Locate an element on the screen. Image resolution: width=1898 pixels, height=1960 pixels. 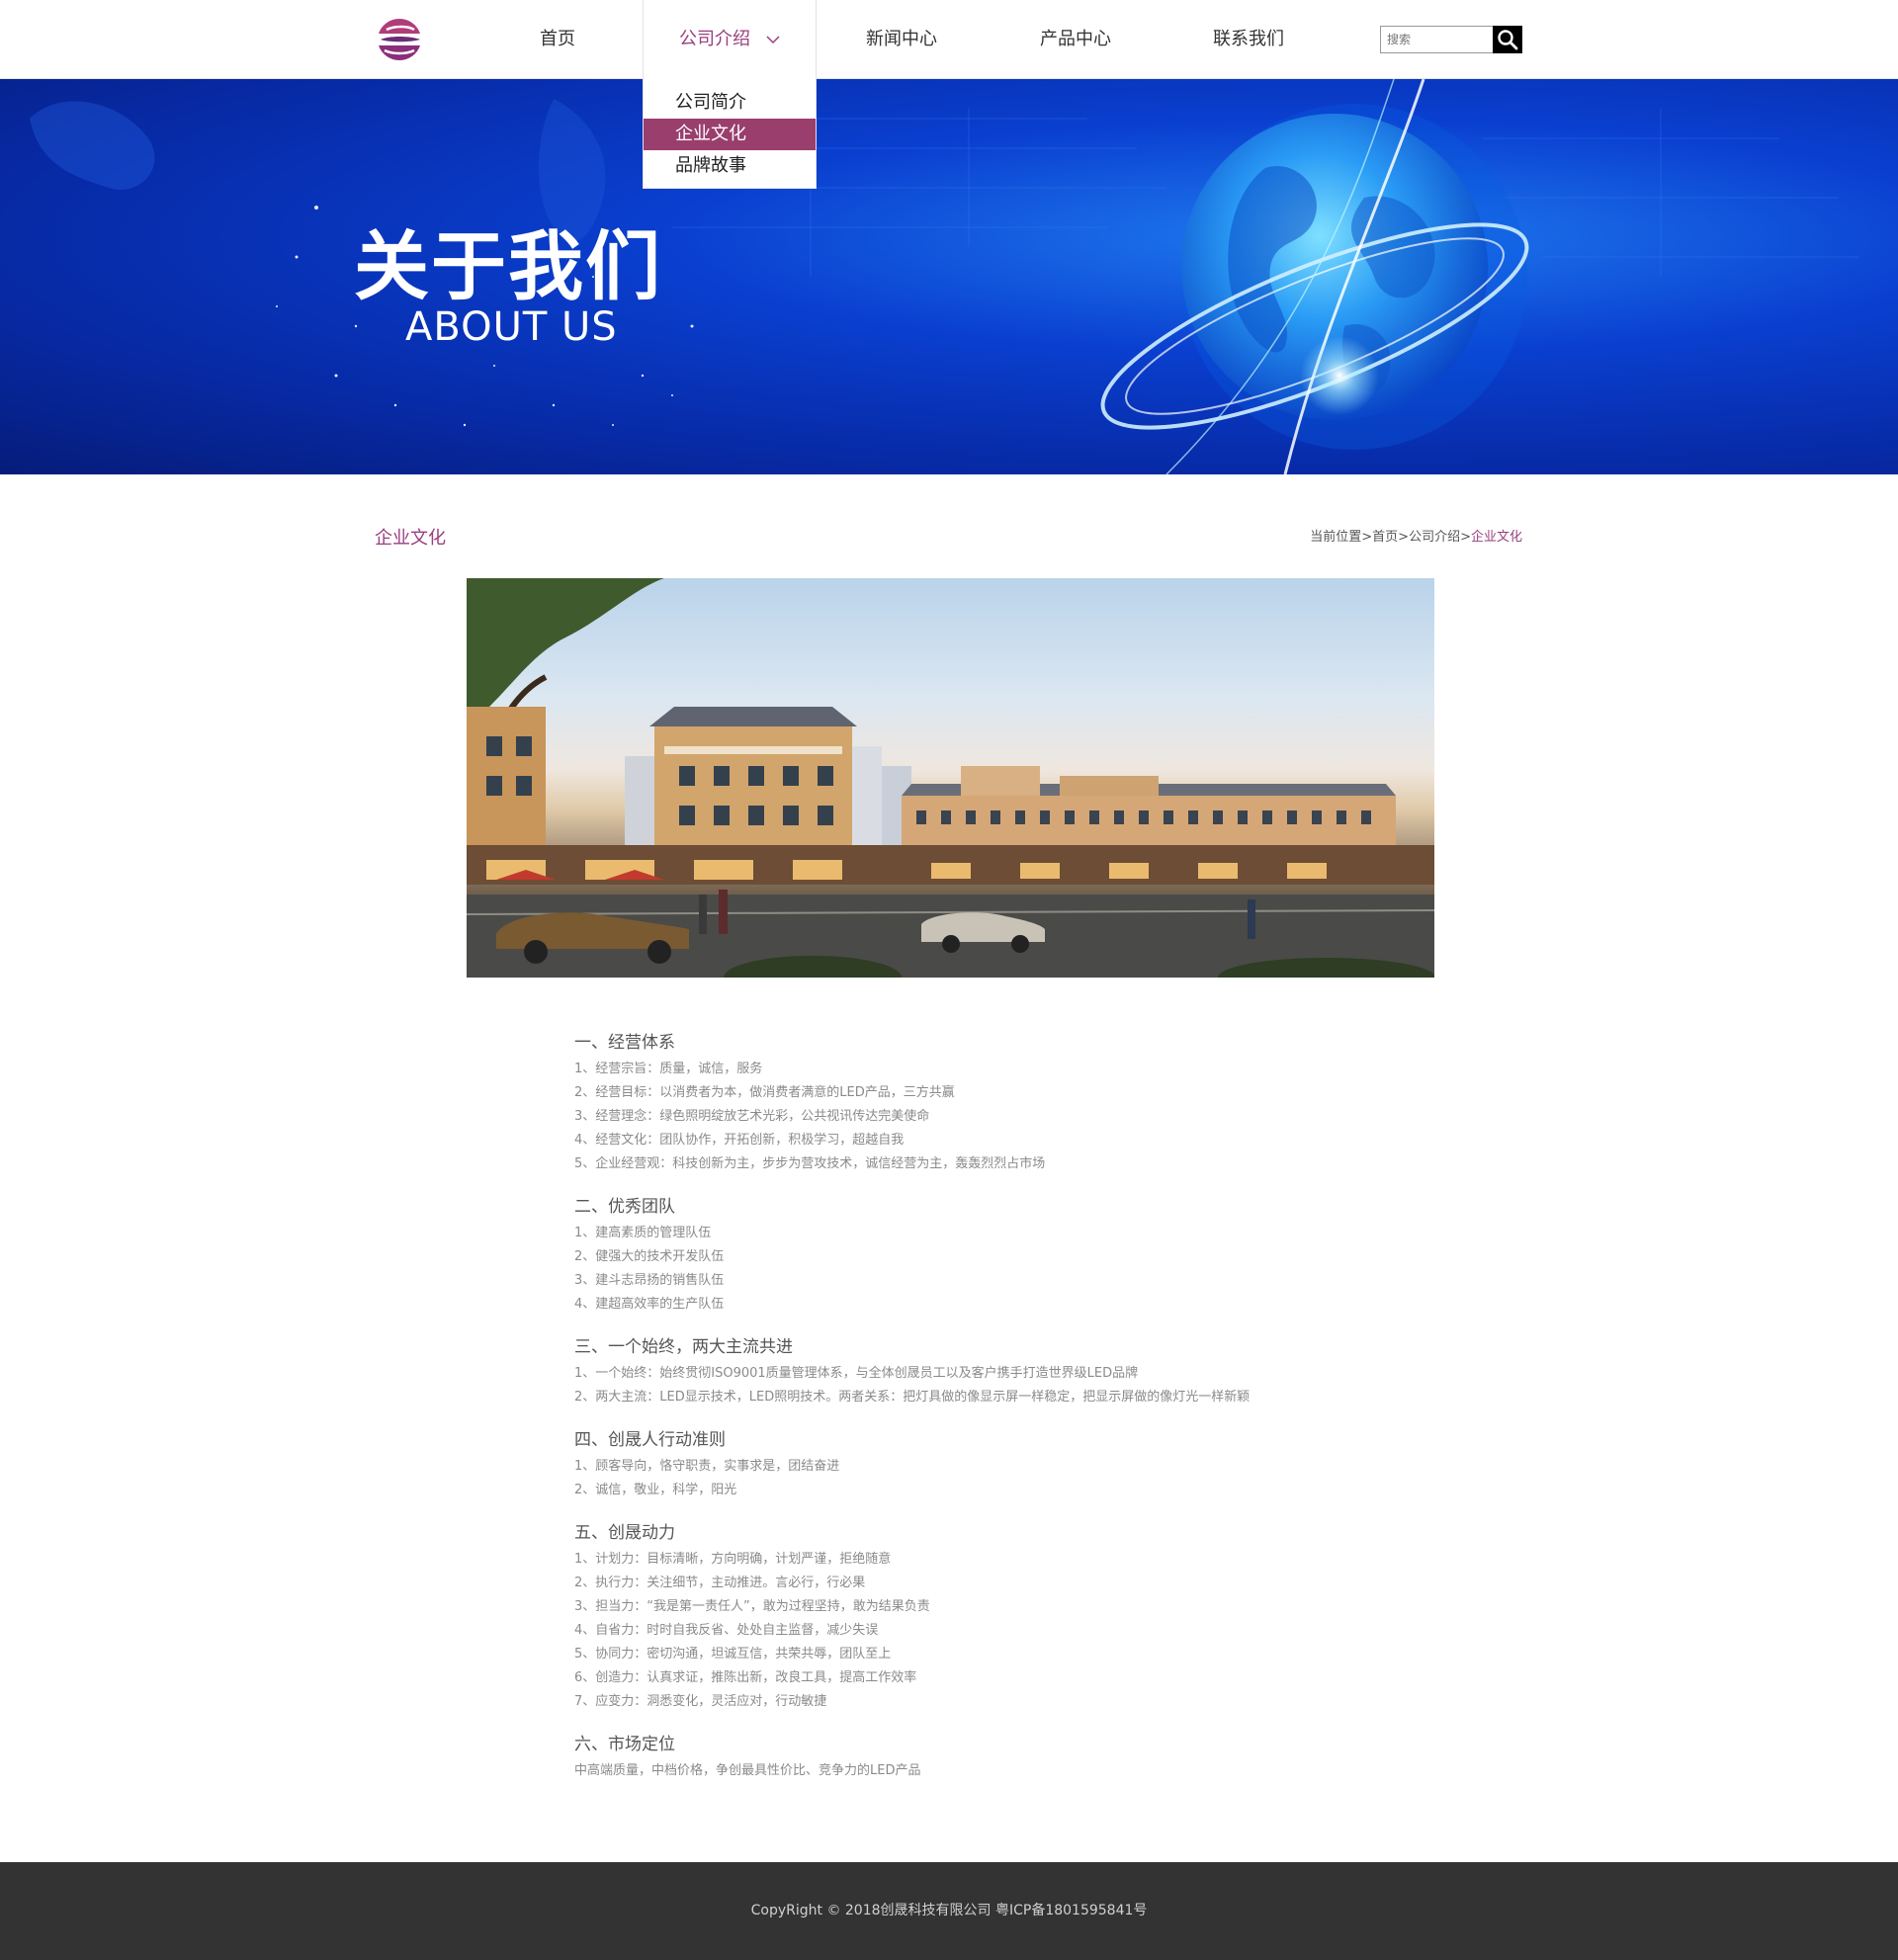
block-heading: 五、创晟动力 is located at coordinates (624, 1533).